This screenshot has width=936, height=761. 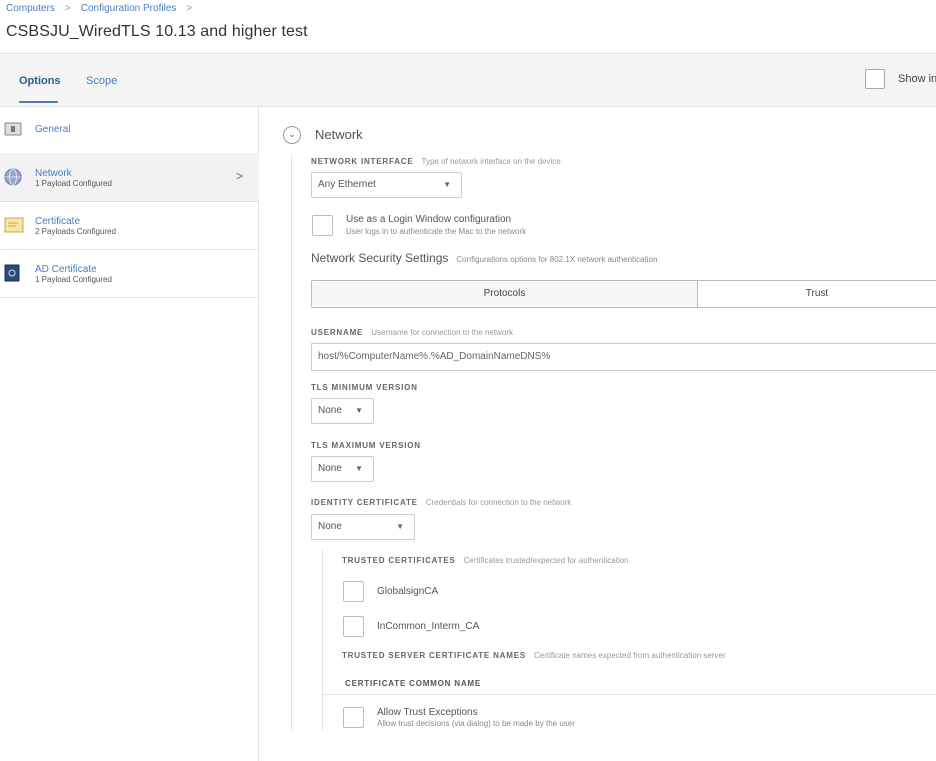 I want to click on security-segmented-control: Protocols Trust, so click(x=623, y=294).